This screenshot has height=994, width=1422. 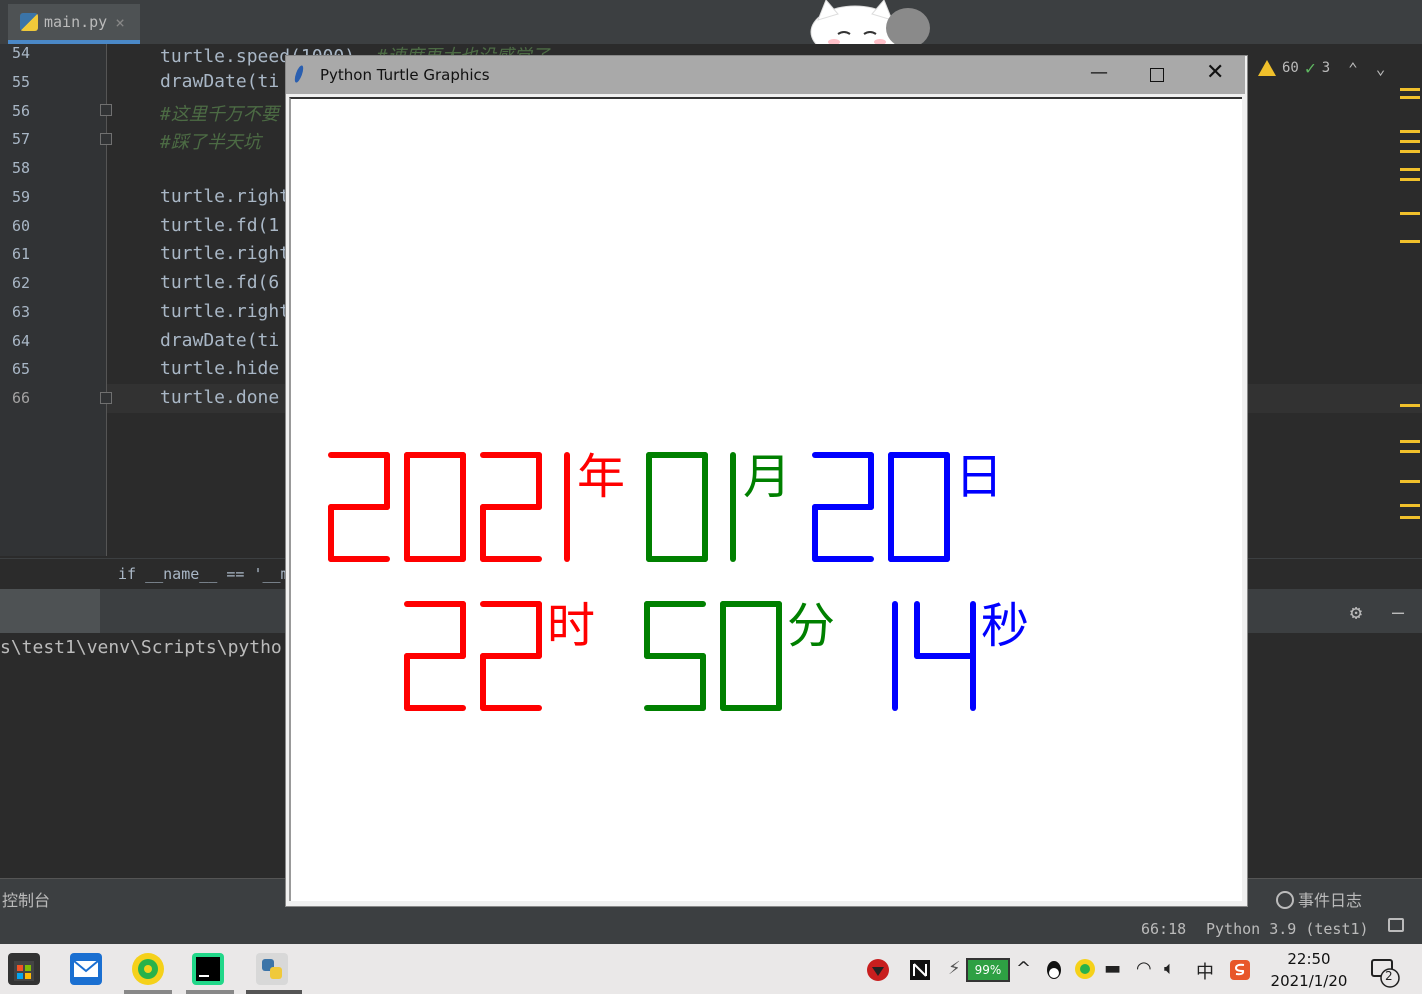 I want to click on minimize-button: —, so click(x=1099, y=72).